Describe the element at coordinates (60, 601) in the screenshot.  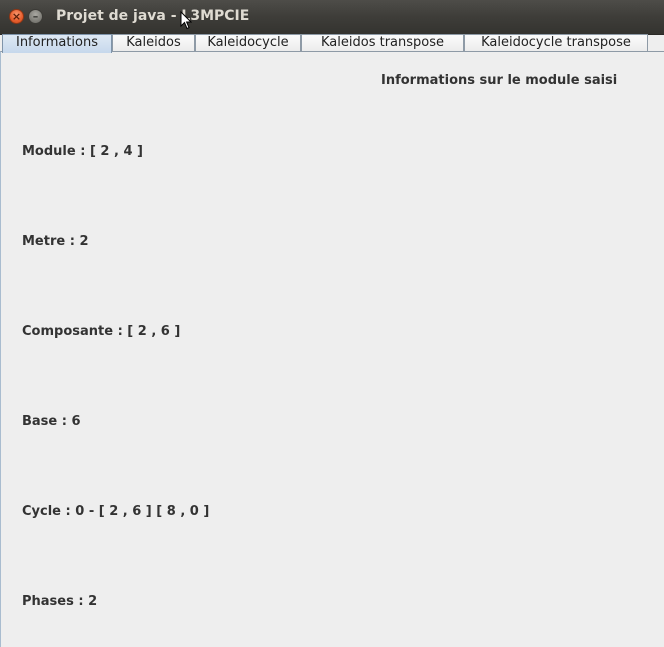
I see `phases-label: Phases : 2` at that location.